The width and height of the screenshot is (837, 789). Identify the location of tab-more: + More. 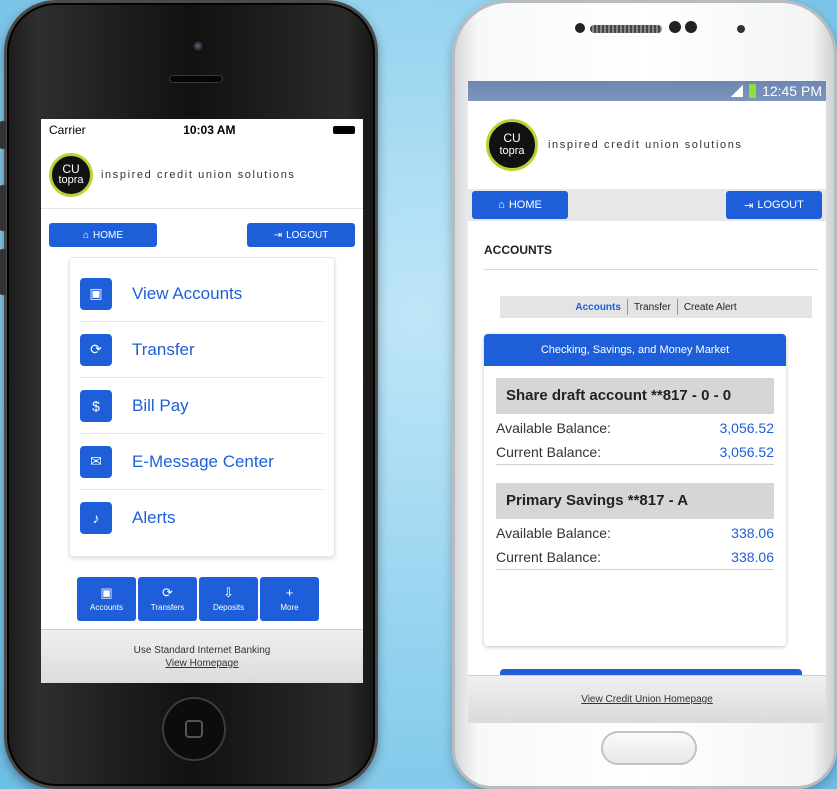
(289, 599).